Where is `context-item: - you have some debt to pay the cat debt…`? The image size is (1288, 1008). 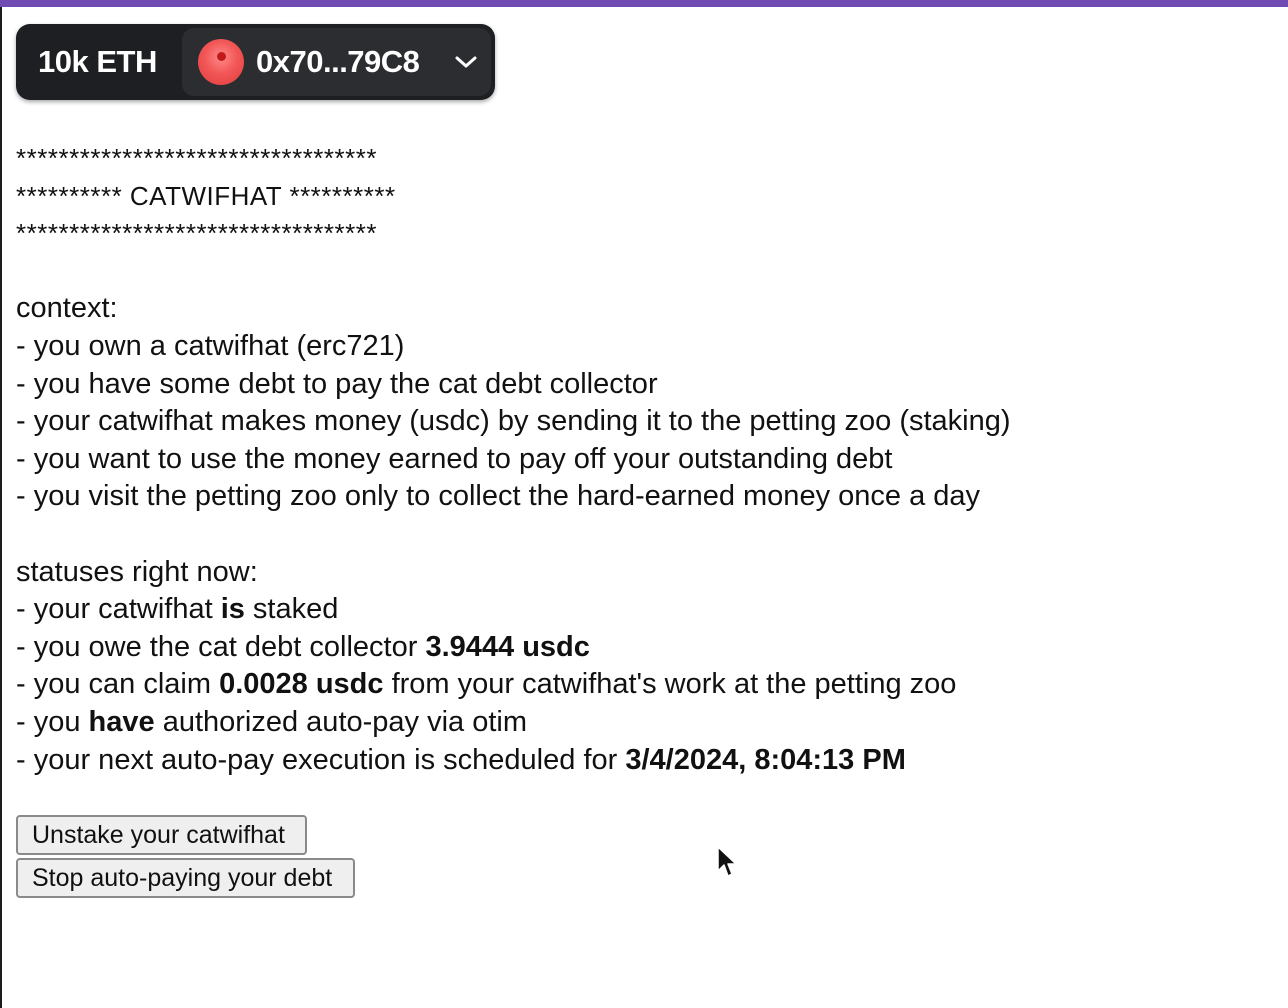 context-item: - you have some debt to pay the cat debt… is located at coordinates (337, 383).